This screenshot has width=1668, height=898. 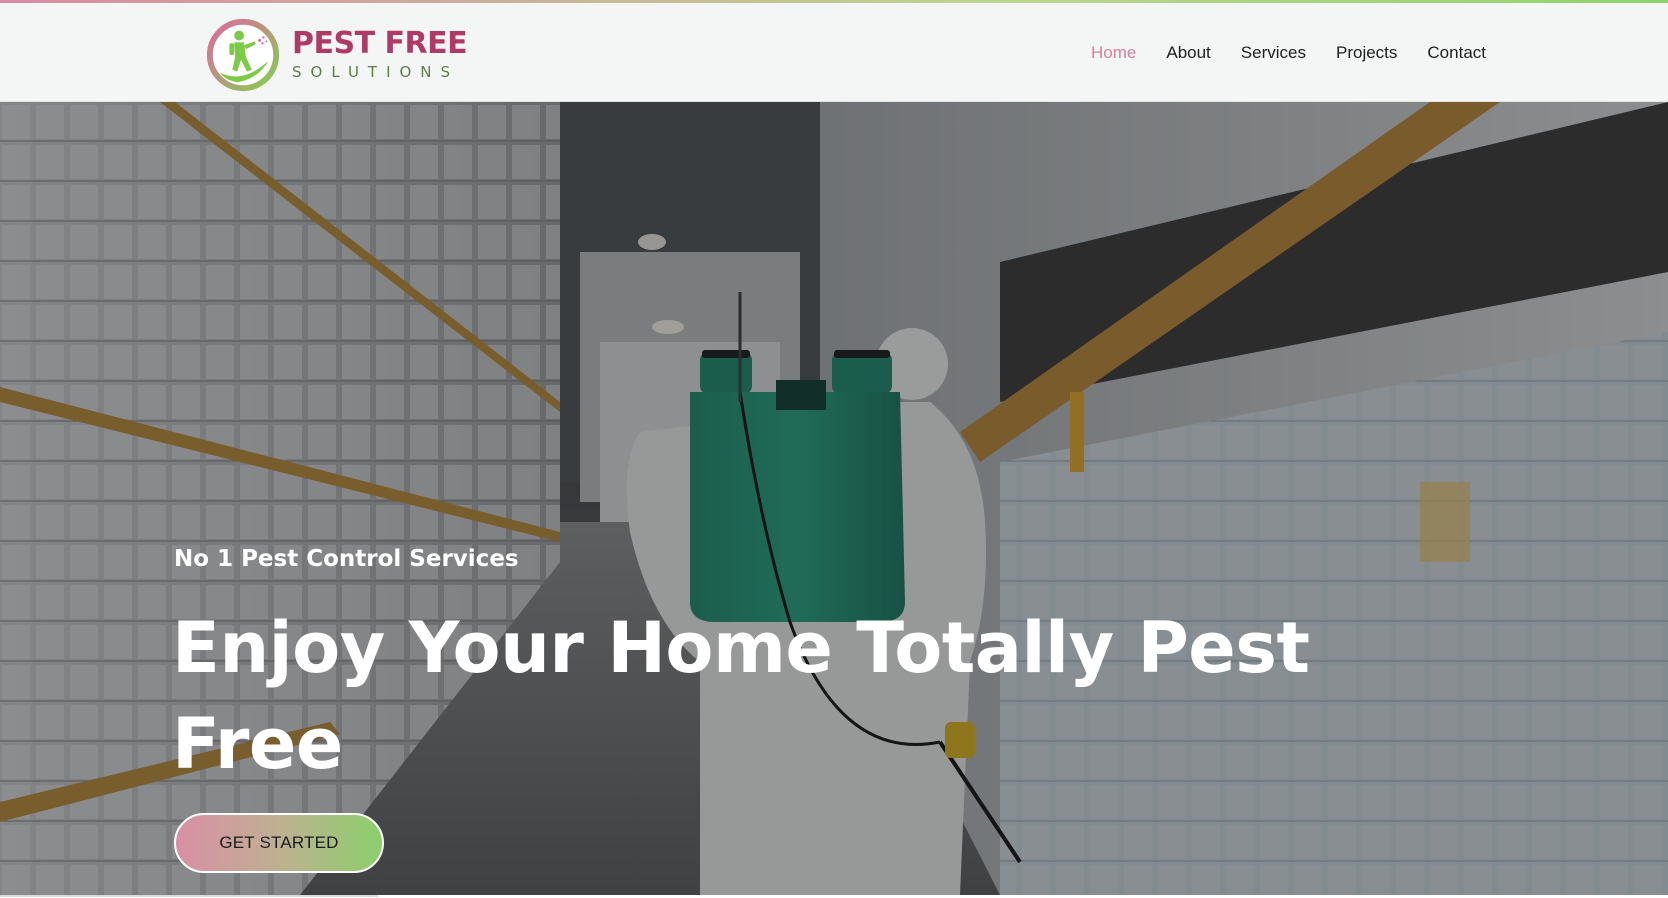 I want to click on hero-eyebrow: No 1 Pest Control Services, so click(x=346, y=559).